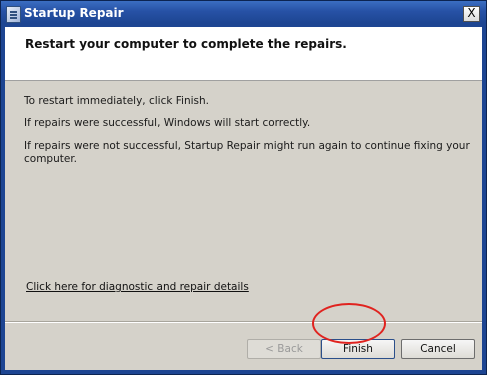  What do you see at coordinates (13, 14) in the screenshot?
I see `startup-repair-icon` at bounding box center [13, 14].